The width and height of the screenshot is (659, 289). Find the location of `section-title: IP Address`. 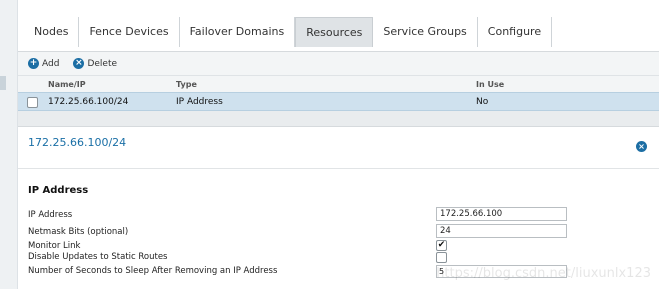

section-title: IP Address is located at coordinates (58, 190).